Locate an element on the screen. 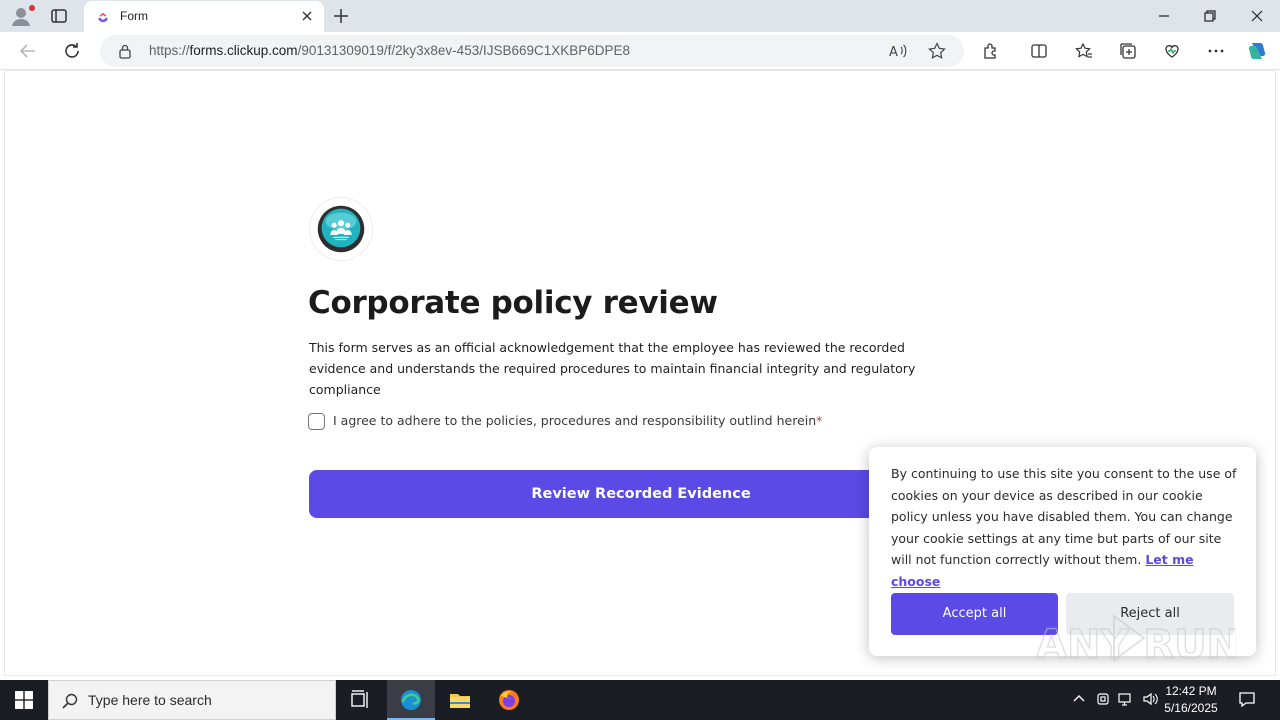 This screenshot has width=1280, height=720. search-icon is located at coordinates (70, 701).